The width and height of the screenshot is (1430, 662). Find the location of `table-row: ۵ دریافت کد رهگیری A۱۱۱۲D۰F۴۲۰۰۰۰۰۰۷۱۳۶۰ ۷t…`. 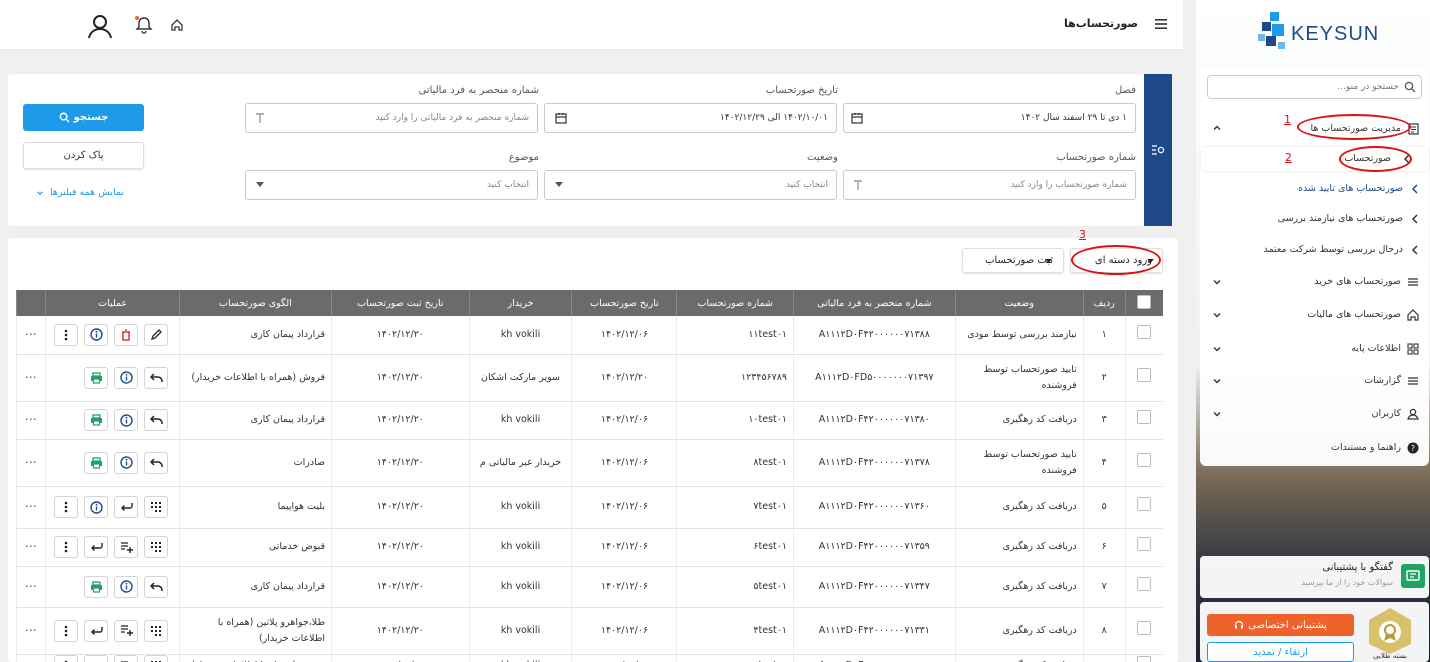

table-row: ۵ دریافت کد رهگیری A۱۱۱۲D۰F۴۲۰۰۰۰۰۰۷۱۳۶۰ ۷t… is located at coordinates (589, 507).